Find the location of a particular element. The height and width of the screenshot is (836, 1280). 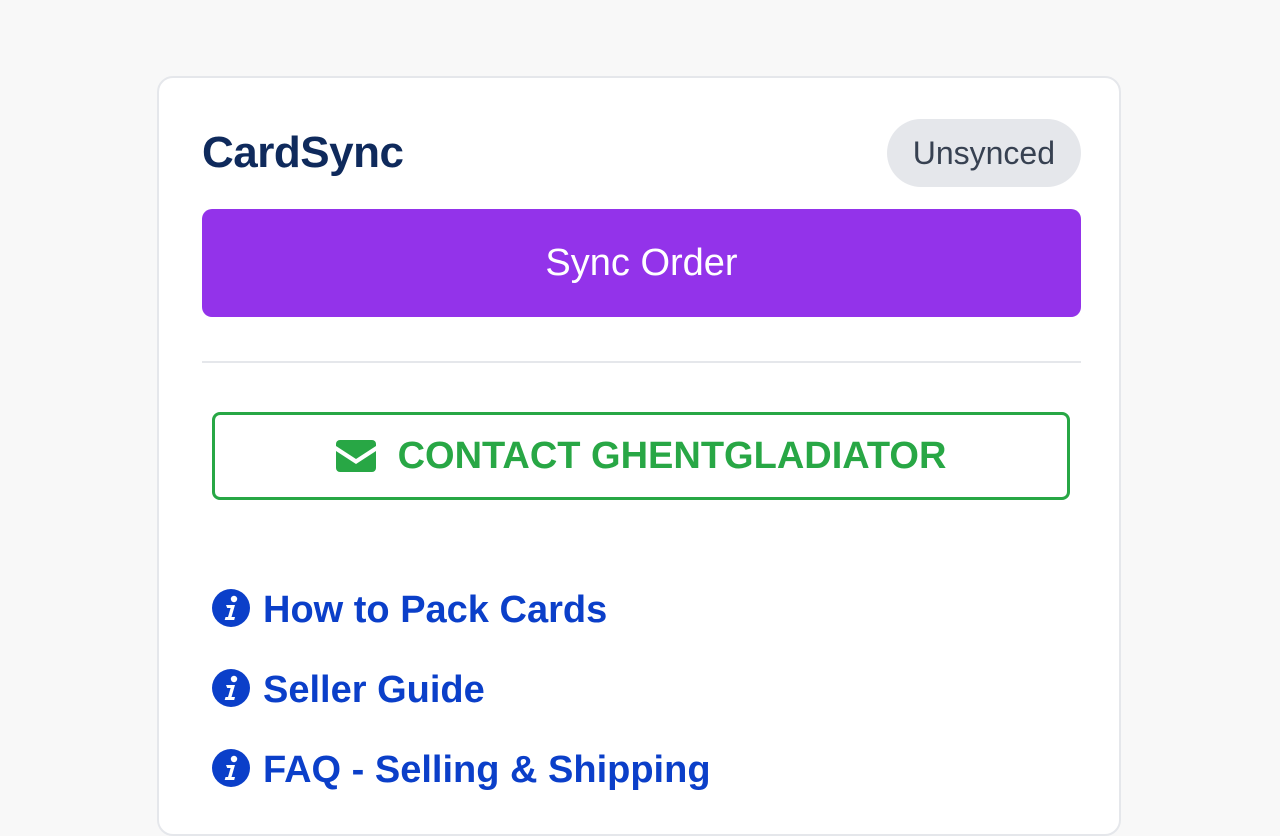

link-label: How to Pack Cards is located at coordinates (435, 610).